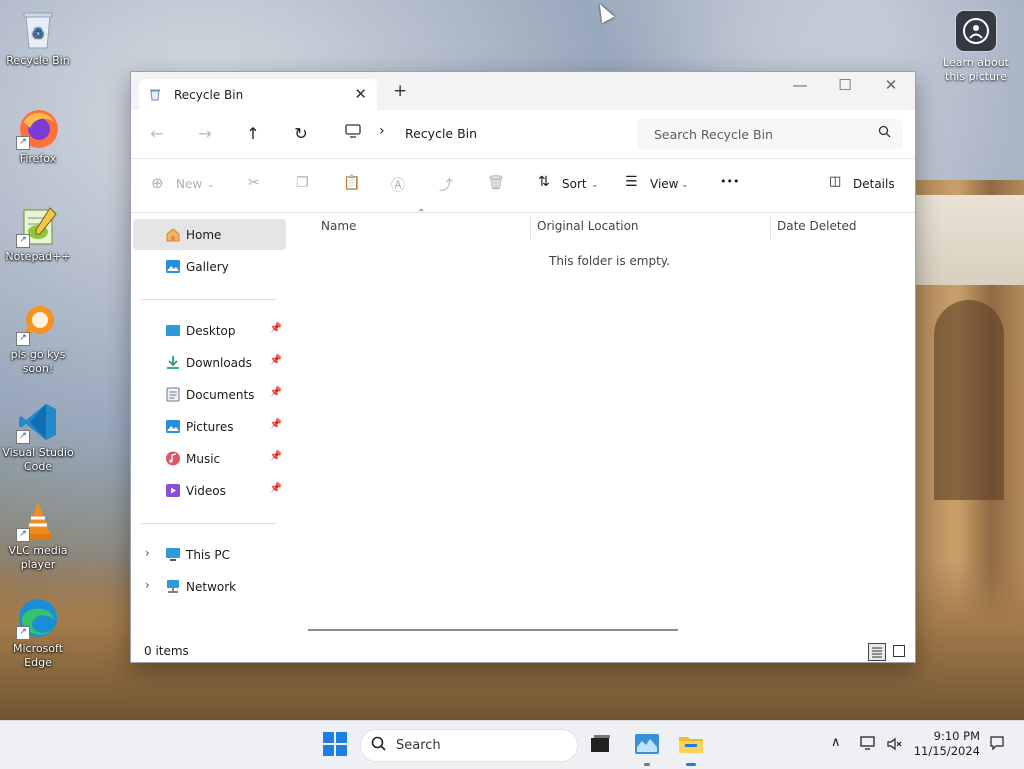 The height and width of the screenshot is (769, 1024). What do you see at coordinates (835, 181) in the screenshot?
I see `details-pane-icon: ◫` at bounding box center [835, 181].